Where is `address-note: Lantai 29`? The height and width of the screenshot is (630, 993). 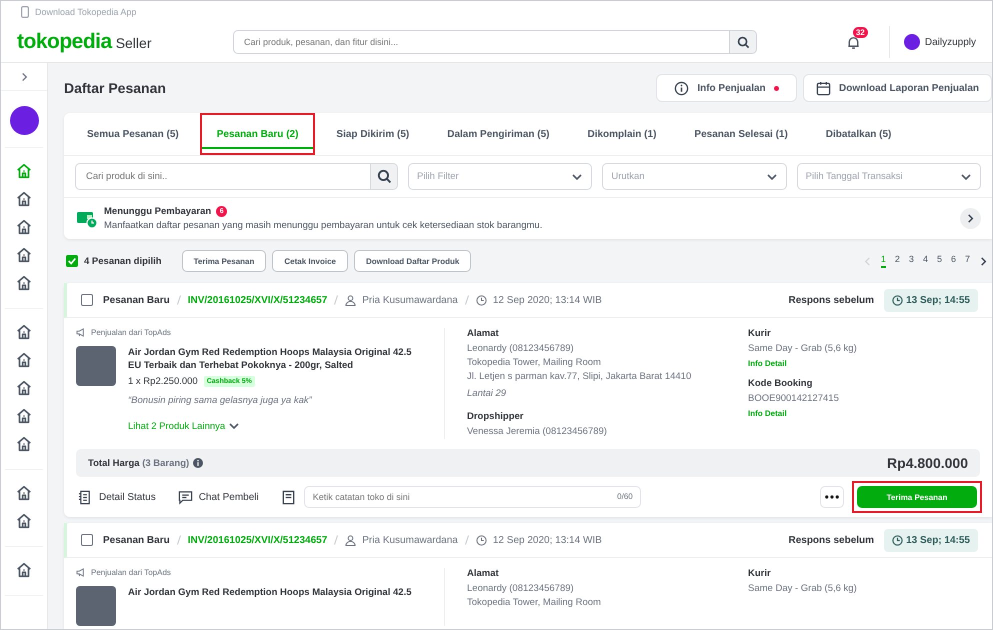
address-note: Lantai 29 is located at coordinates (487, 394).